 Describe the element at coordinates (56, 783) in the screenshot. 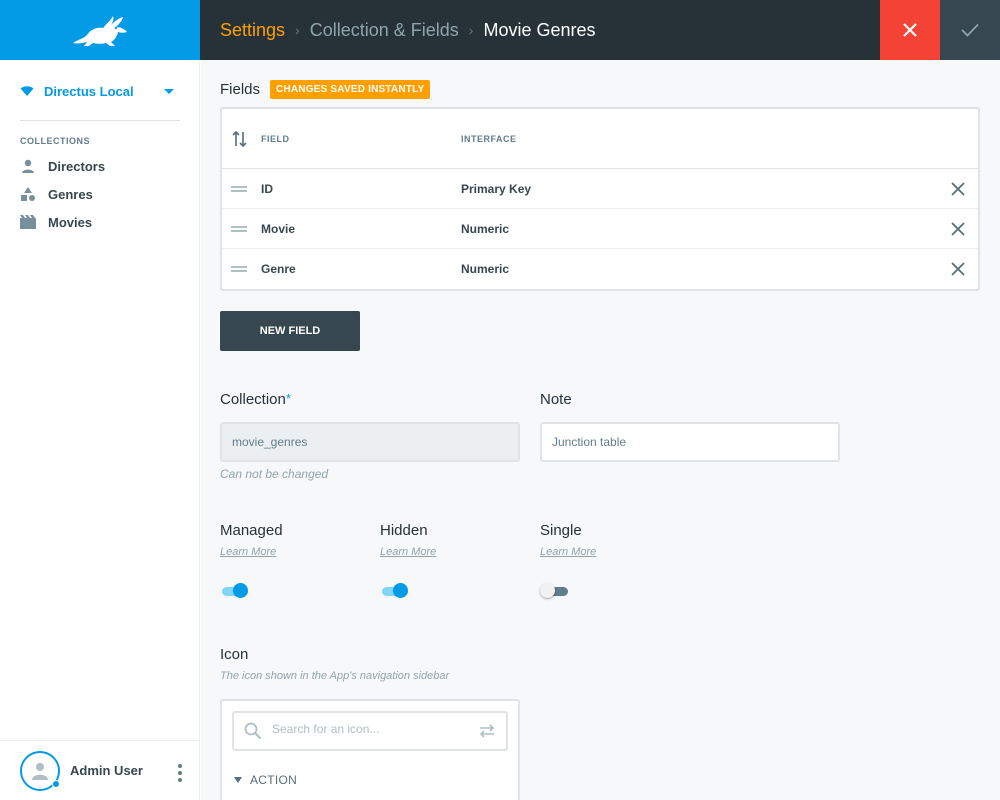

I see `online-status-dot` at that location.